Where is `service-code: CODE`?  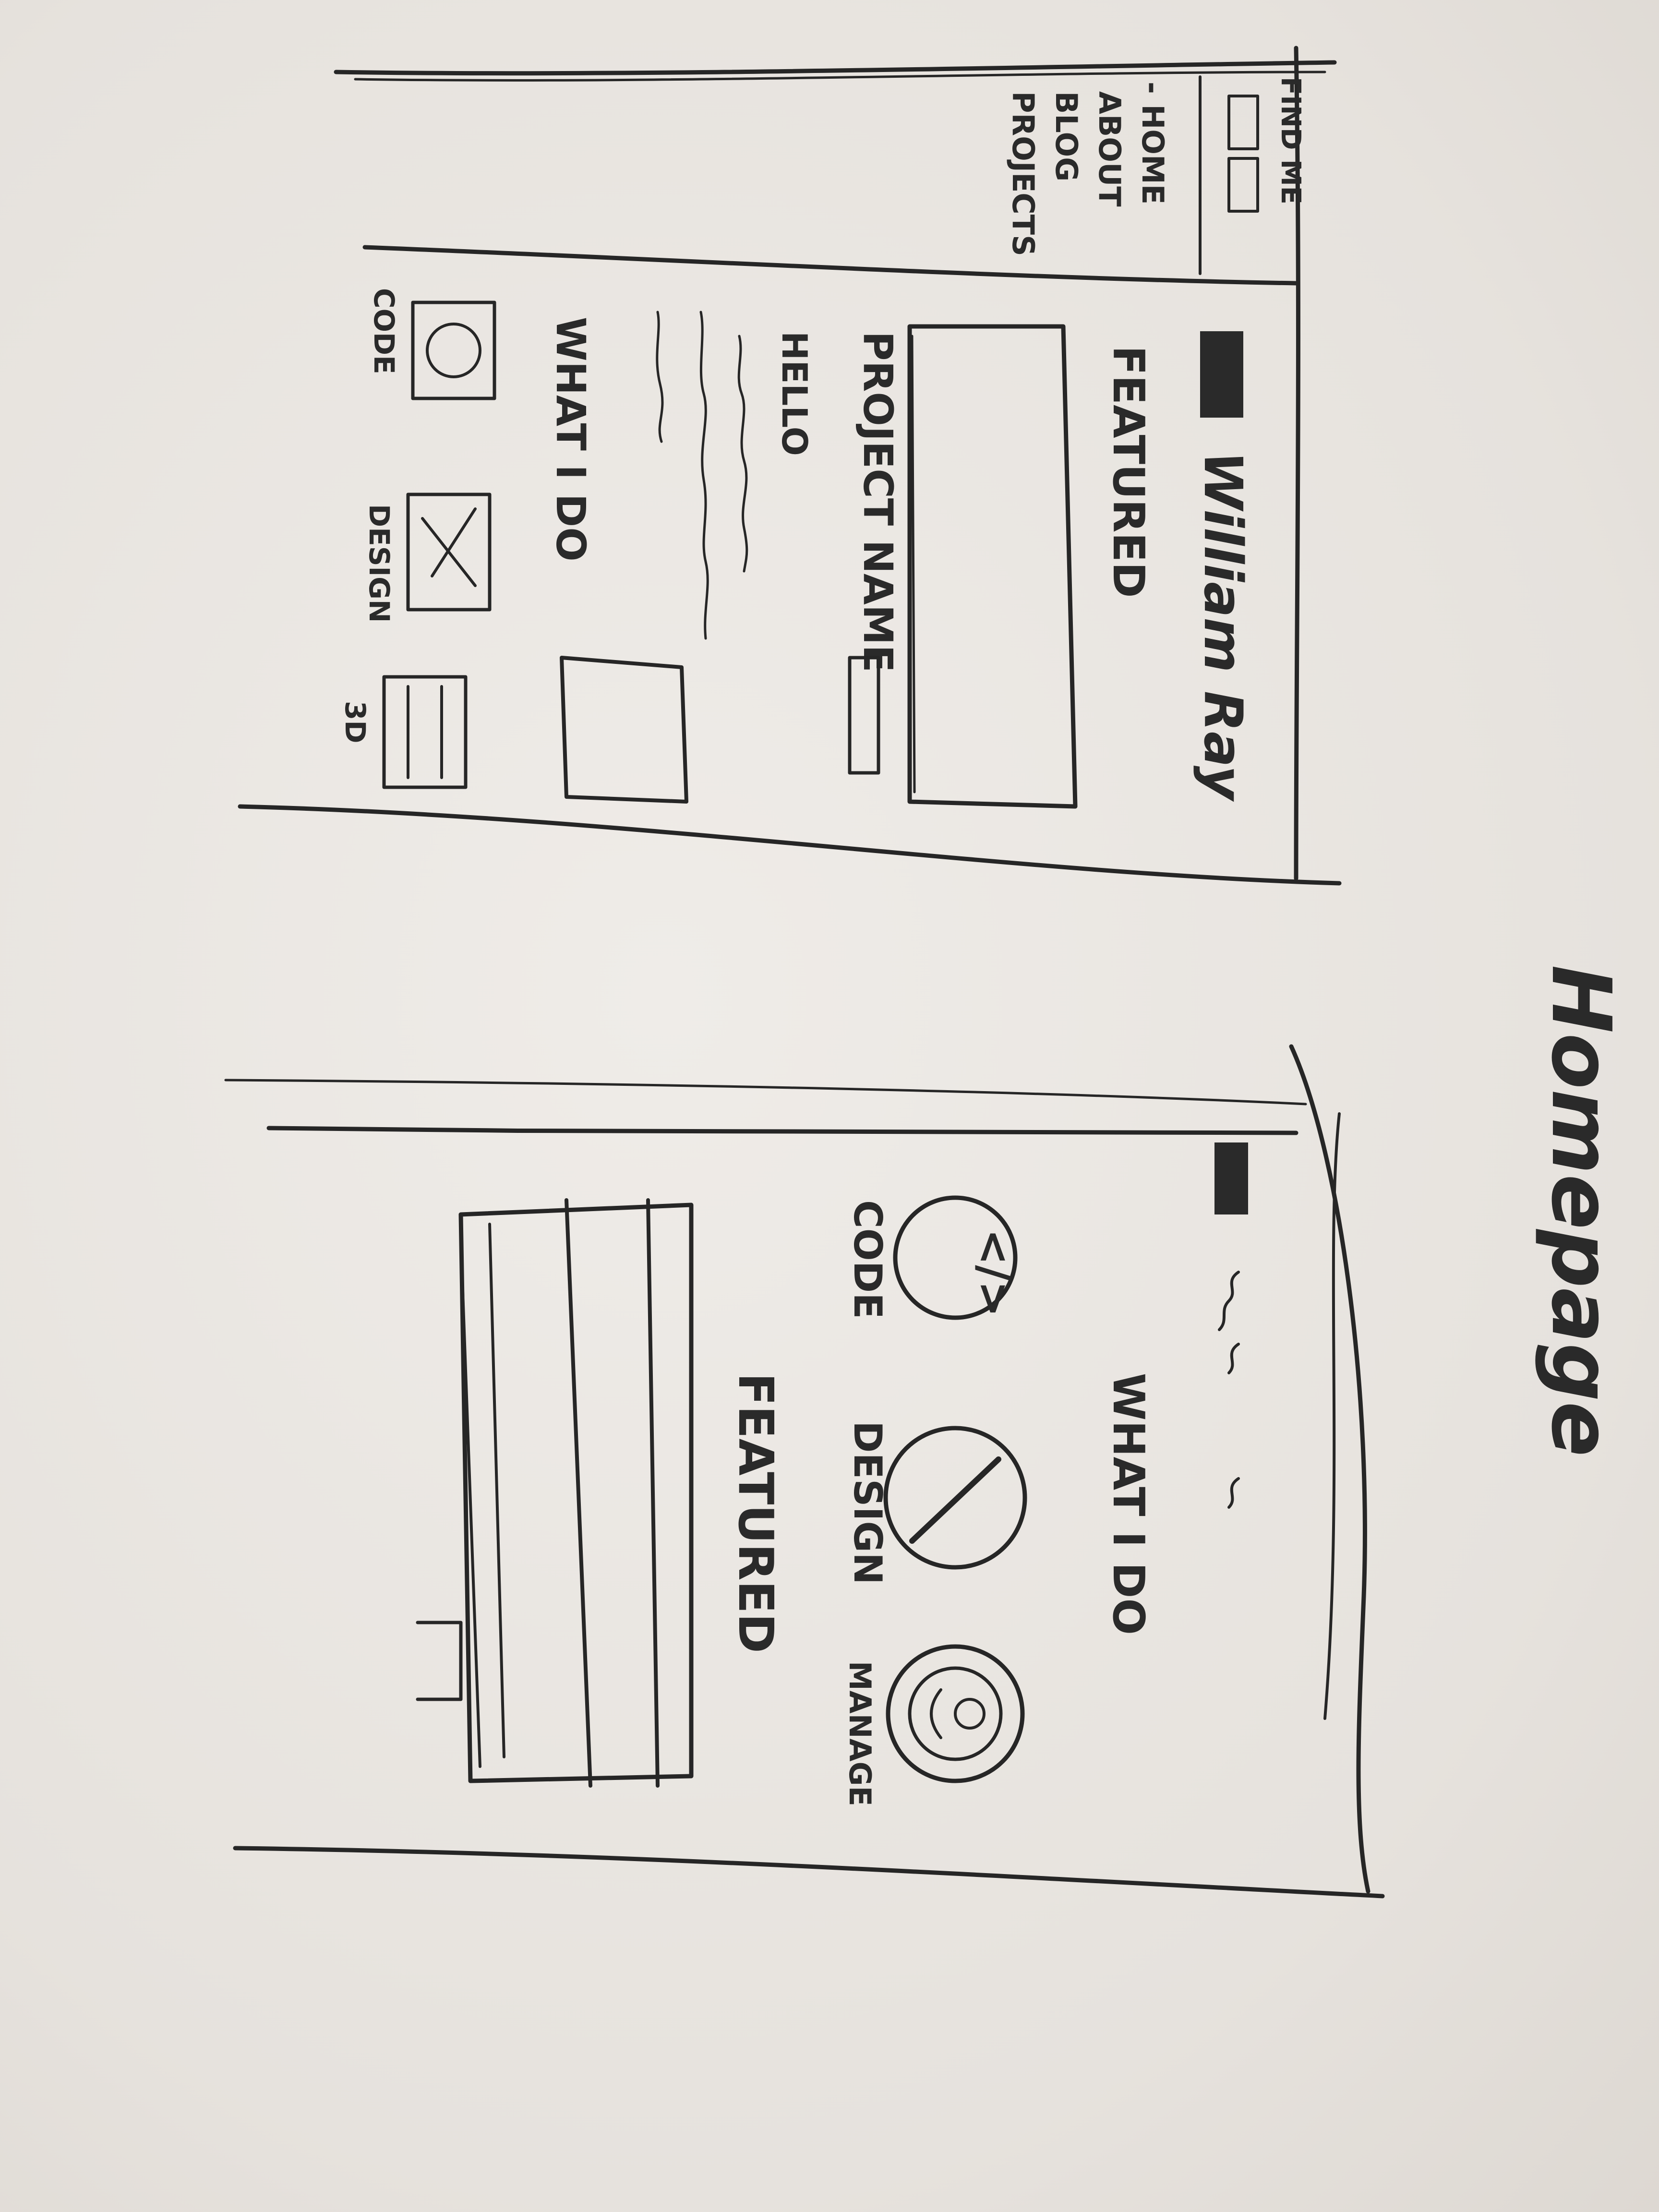
service-code: CODE is located at coordinates (432, 344).